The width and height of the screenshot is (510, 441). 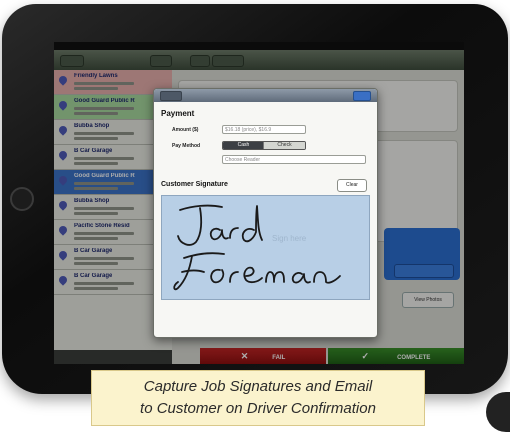 What do you see at coordinates (22, 199) in the screenshot?
I see `home-button` at bounding box center [22, 199].